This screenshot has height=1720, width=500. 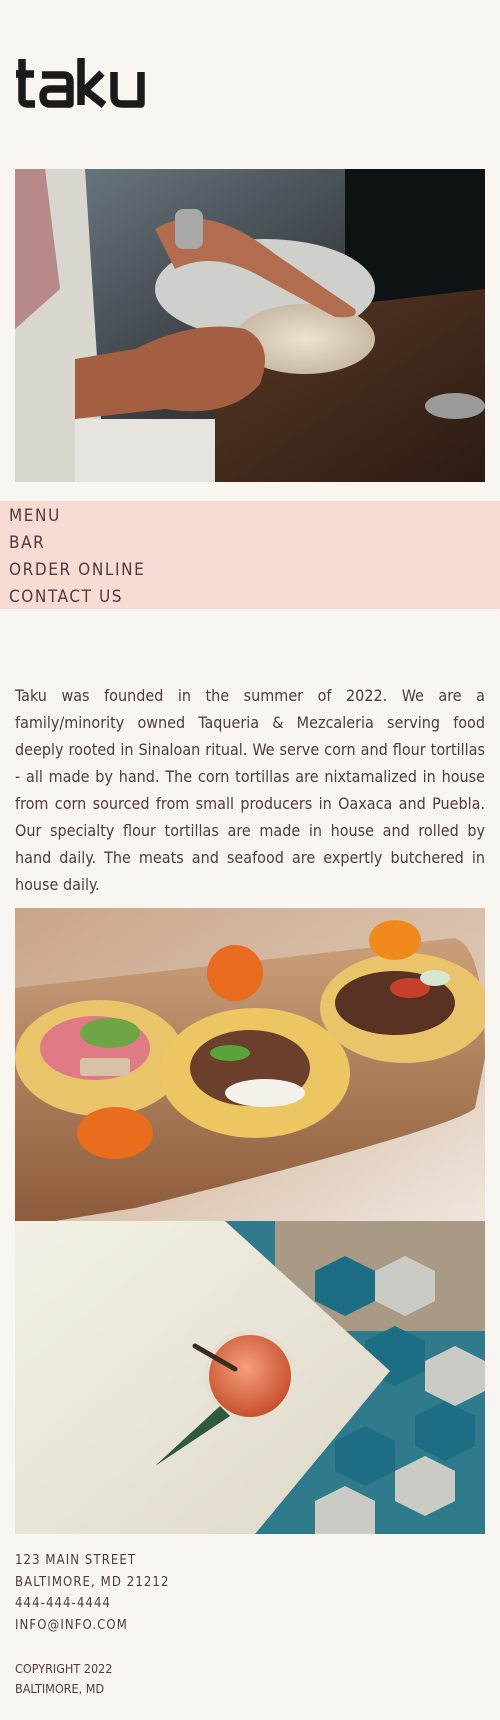 What do you see at coordinates (77, 570) in the screenshot?
I see `nav-item-order-online: ORDER ONLINE` at bounding box center [77, 570].